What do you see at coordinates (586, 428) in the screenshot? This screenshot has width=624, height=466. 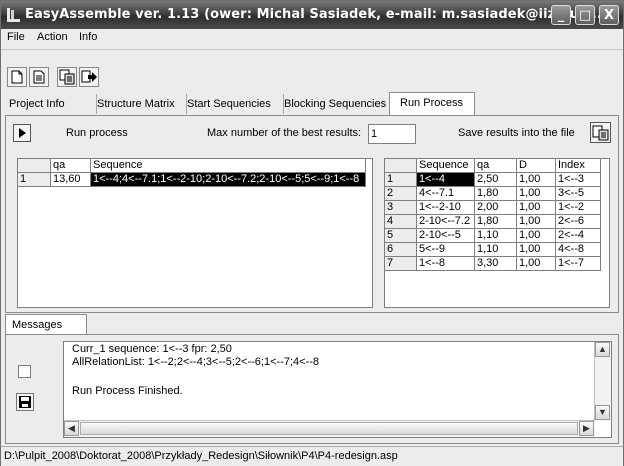 I see `scroll-right-icon: ▶` at bounding box center [586, 428].